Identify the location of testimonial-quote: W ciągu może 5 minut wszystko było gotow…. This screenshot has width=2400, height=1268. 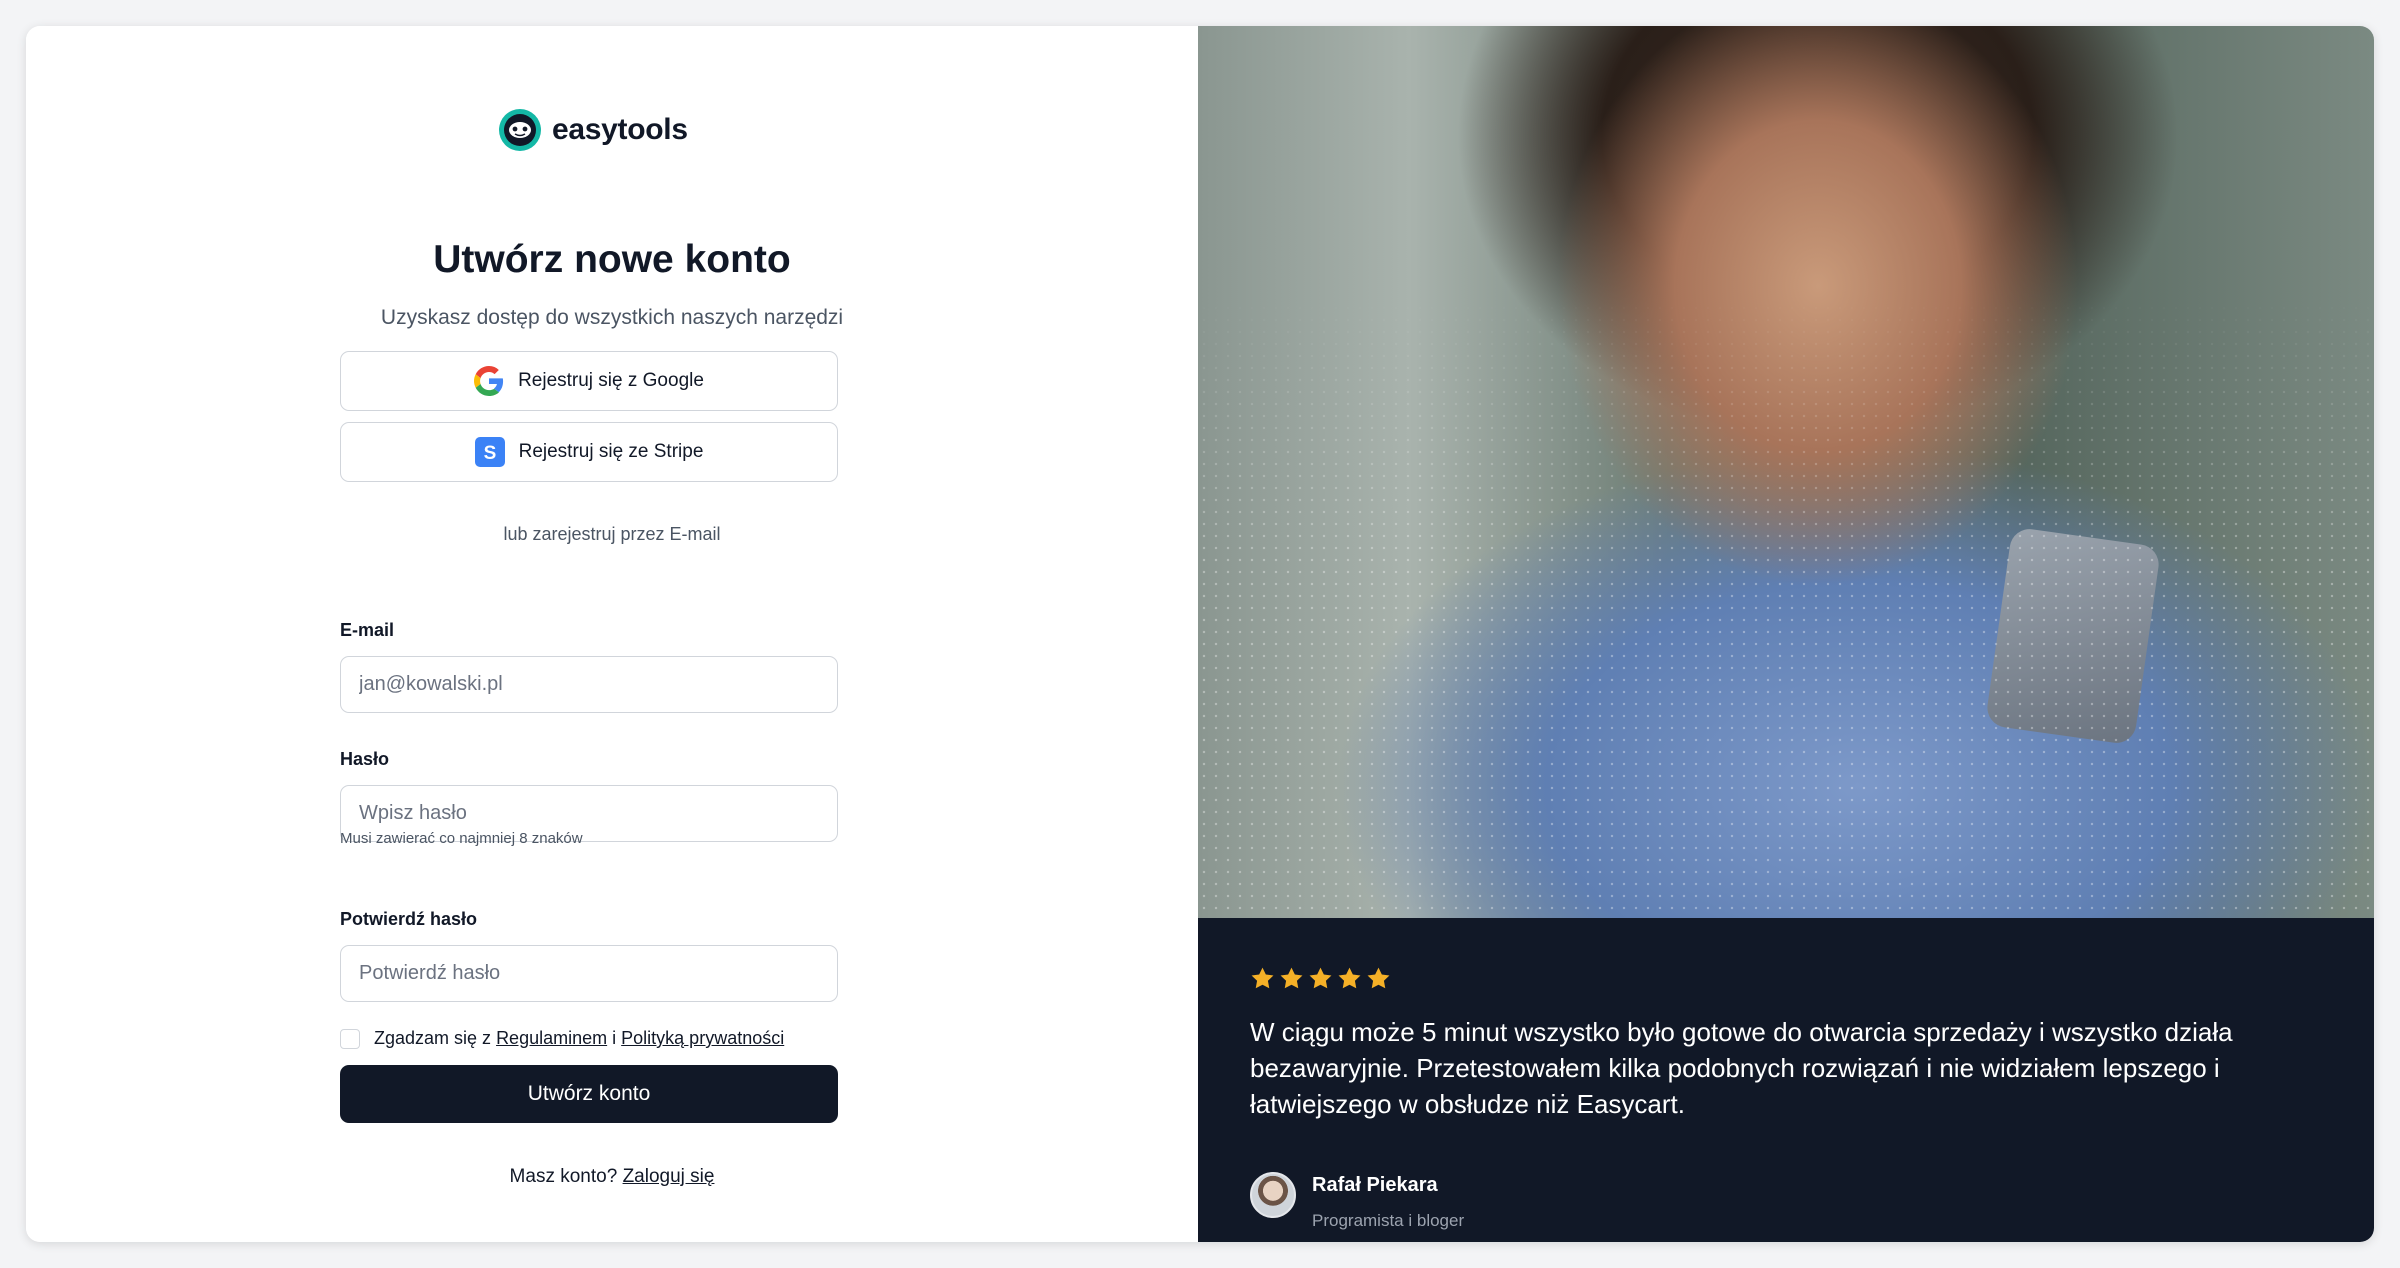
(1741, 1068).